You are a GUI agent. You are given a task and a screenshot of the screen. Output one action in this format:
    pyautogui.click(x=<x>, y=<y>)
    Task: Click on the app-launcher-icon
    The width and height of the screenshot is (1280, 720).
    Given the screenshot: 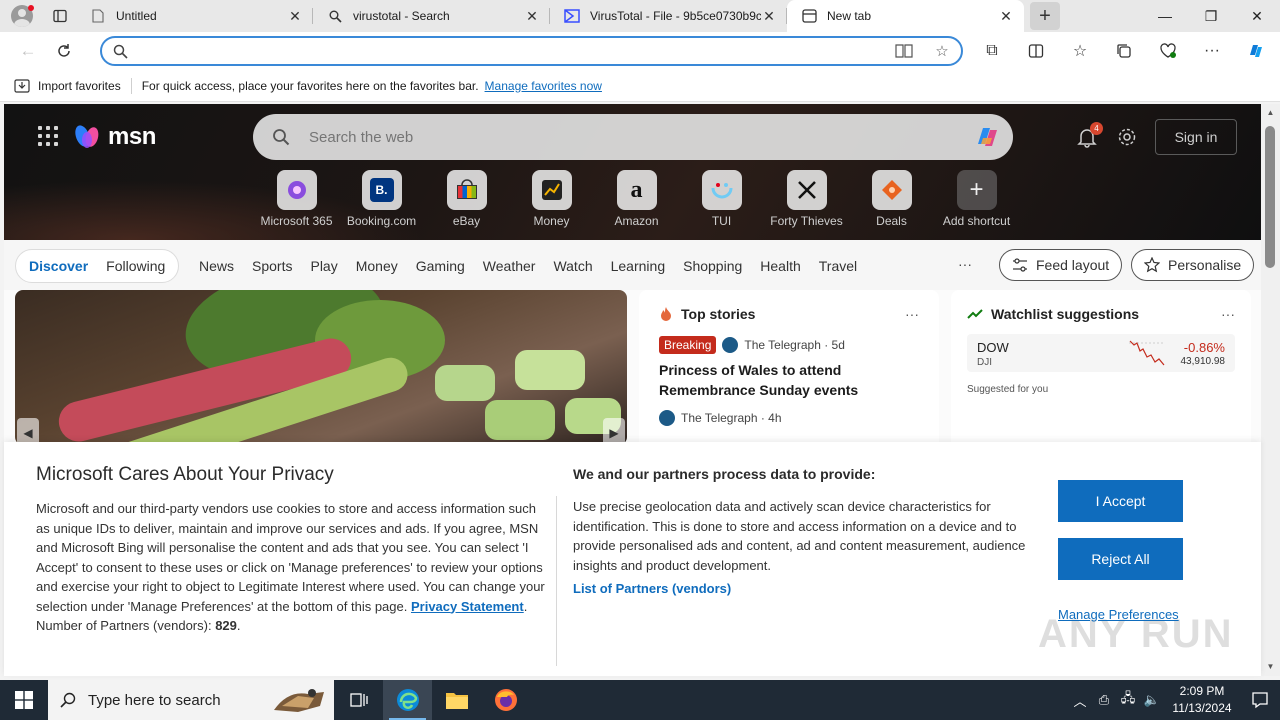 What is the action you would take?
    pyautogui.click(x=48, y=136)
    